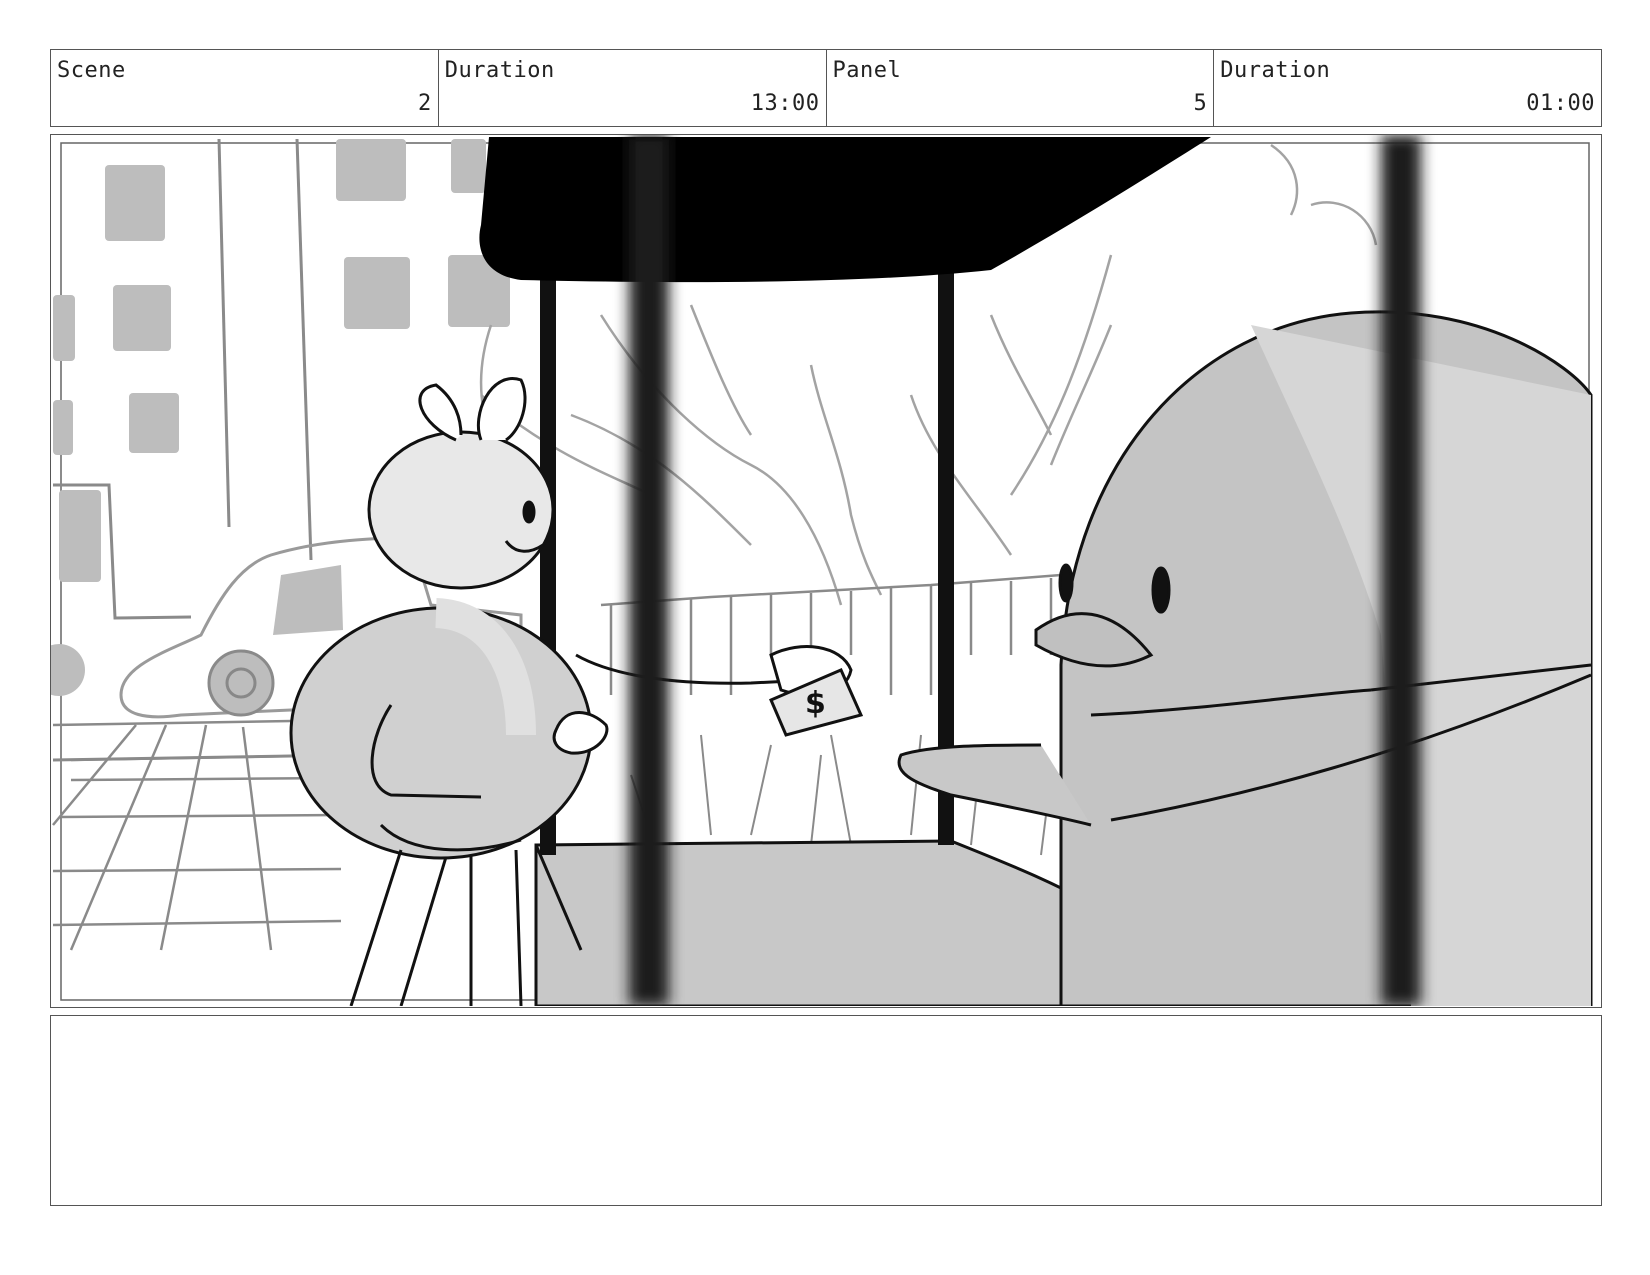  Describe the element at coordinates (308, 600) in the screenshot. I see `car-window` at that location.